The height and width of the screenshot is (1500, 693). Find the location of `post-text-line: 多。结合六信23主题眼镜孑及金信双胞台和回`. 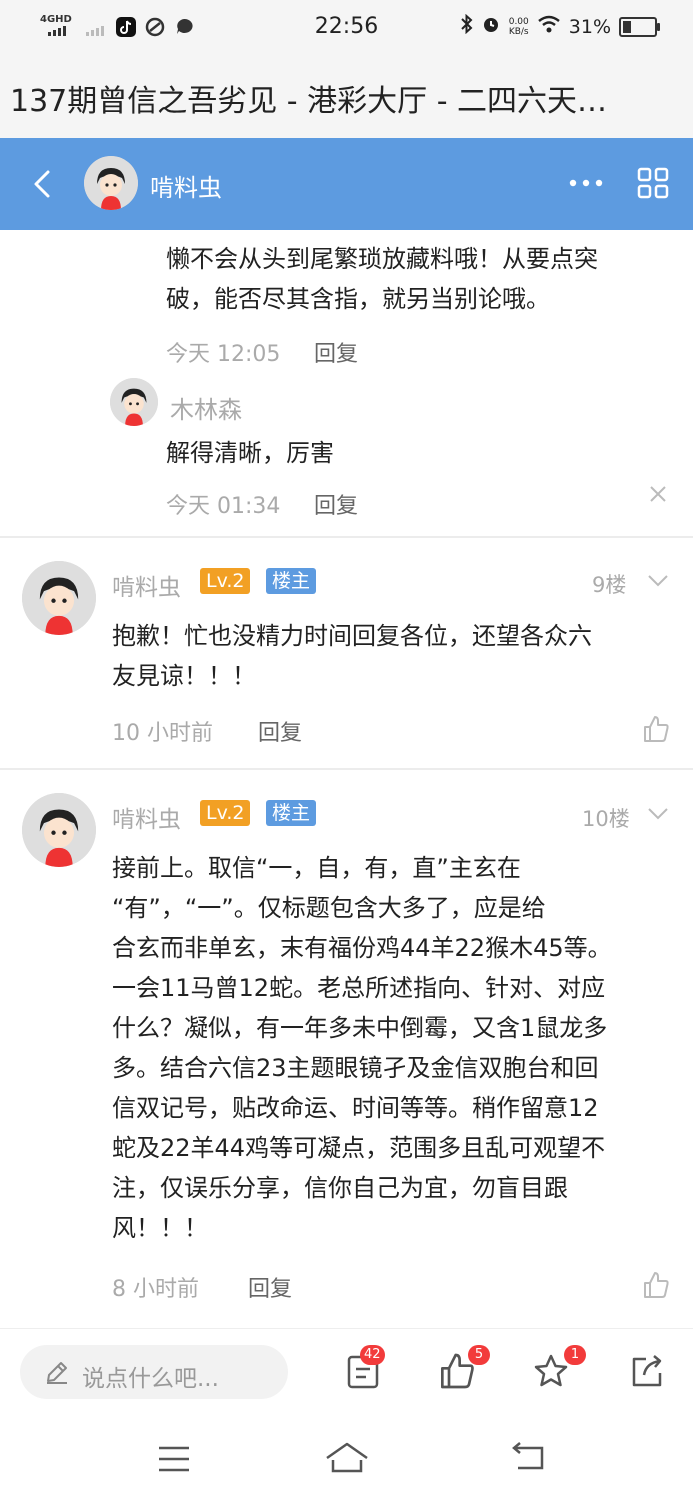

post-text-line: 多。结合六信23主题眼镜孑及金信双胞台和回 is located at coordinates (355, 1068).